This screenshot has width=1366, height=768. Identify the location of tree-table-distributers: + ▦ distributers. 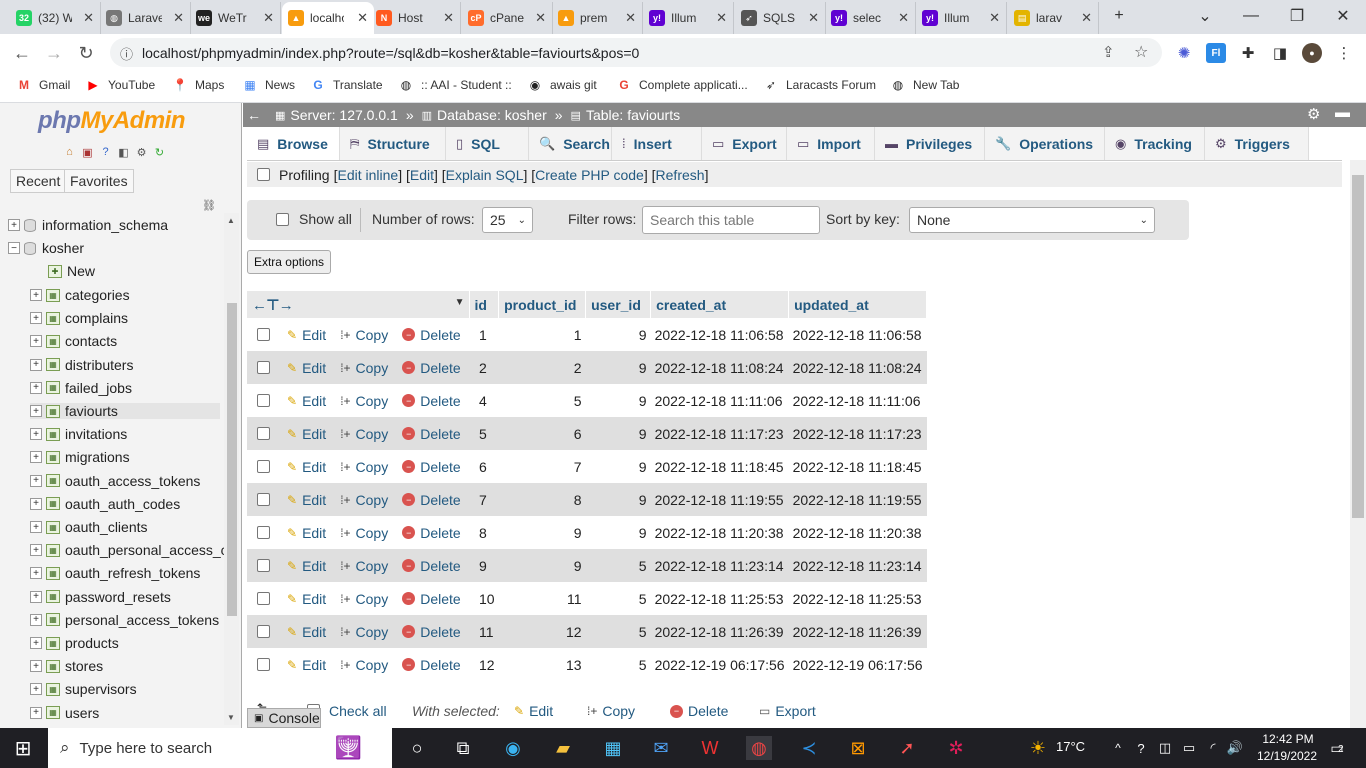
(81, 365).